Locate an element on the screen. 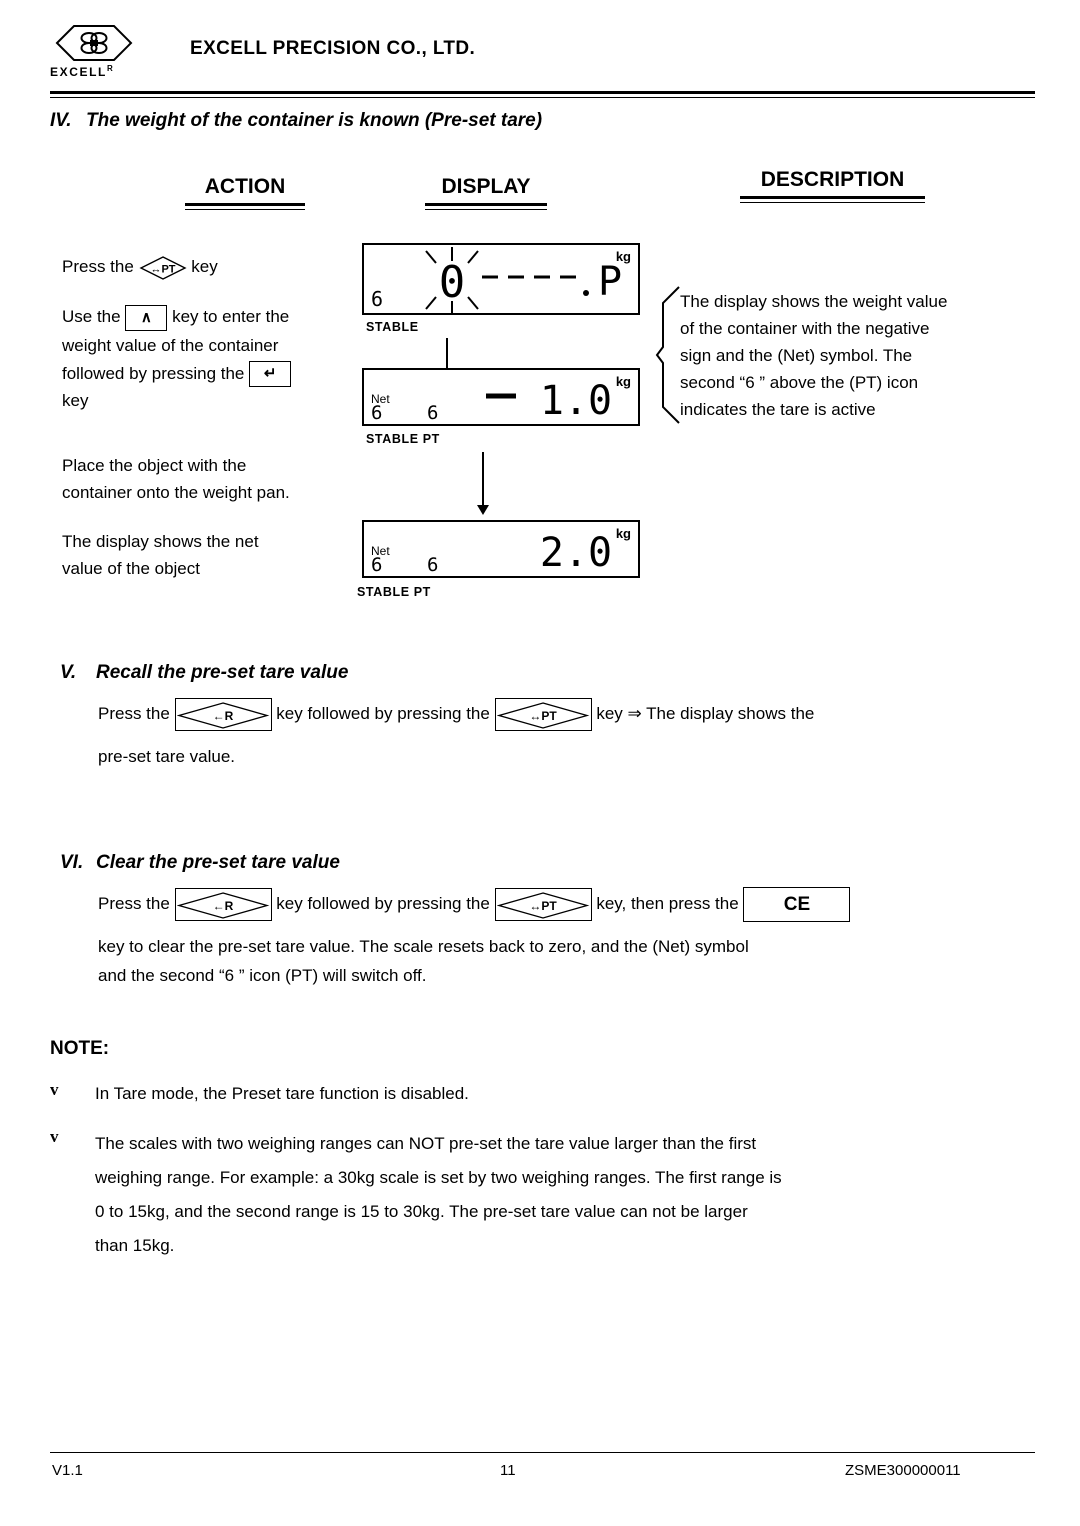 Image resolution: width=1080 pixels, height=1526 pixels. lcd-panel-2-sub-left: 6 is located at coordinates (377, 413).